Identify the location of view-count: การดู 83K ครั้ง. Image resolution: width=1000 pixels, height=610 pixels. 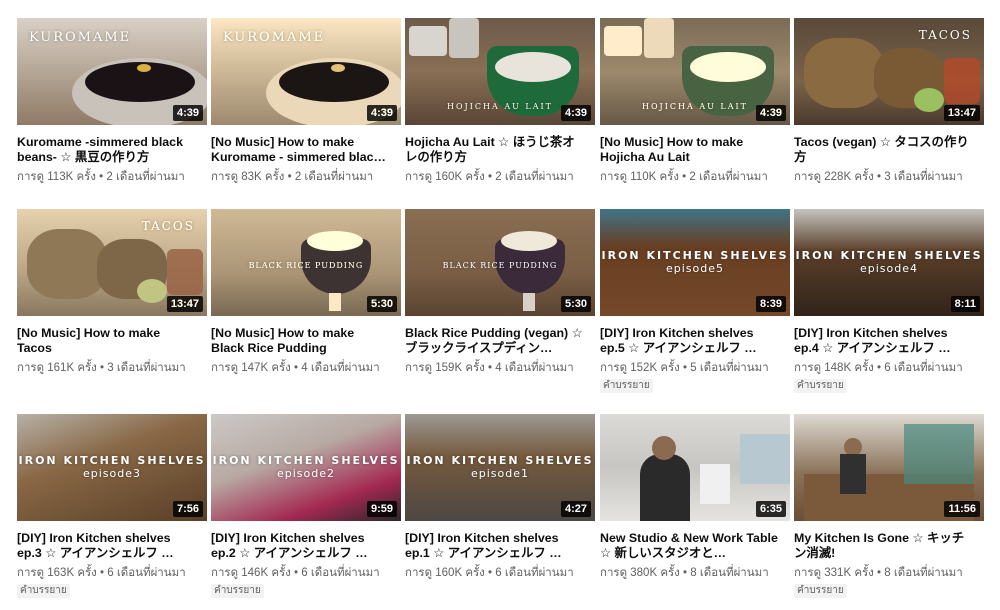
(248, 177).